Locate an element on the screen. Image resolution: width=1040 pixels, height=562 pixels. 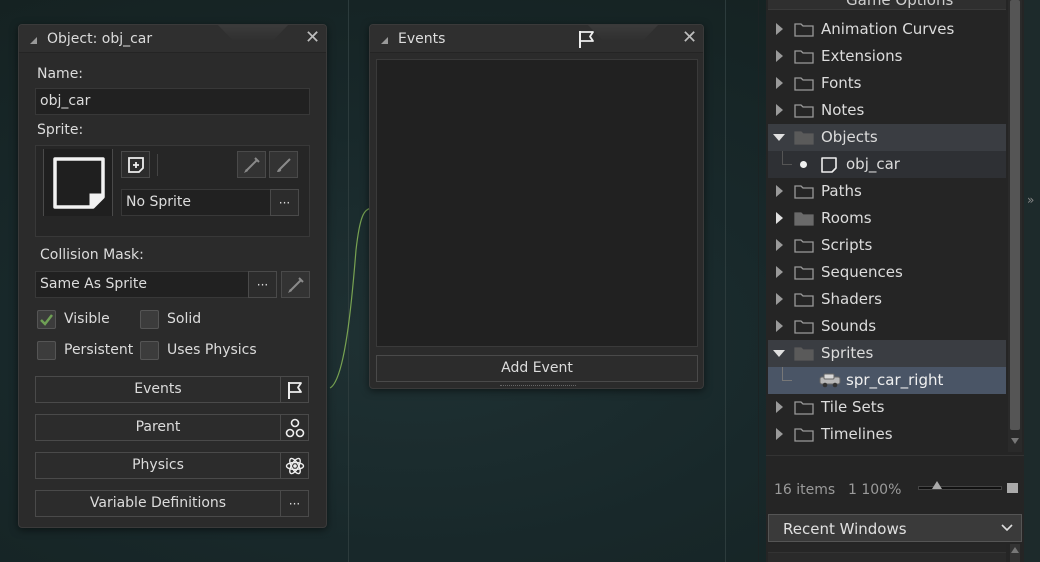
tree-row-game-options: Game Options is located at coordinates (887, 5).